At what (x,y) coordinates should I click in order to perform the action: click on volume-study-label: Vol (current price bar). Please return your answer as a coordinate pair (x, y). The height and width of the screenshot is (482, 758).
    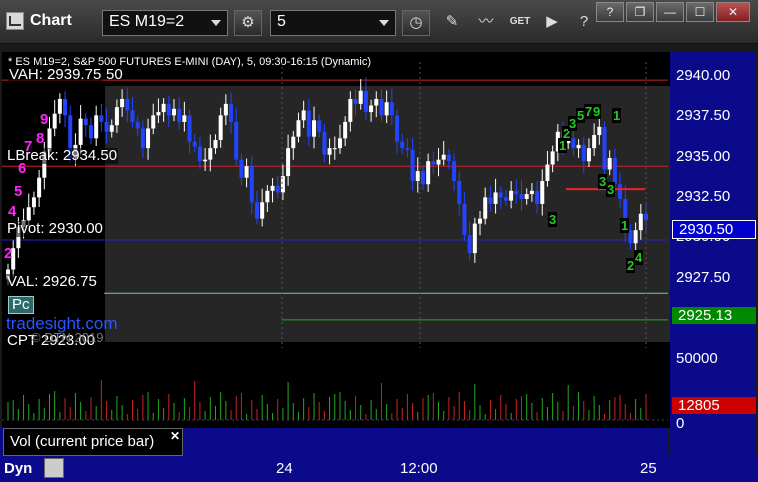
    Looking at the image, I should click on (93, 442).